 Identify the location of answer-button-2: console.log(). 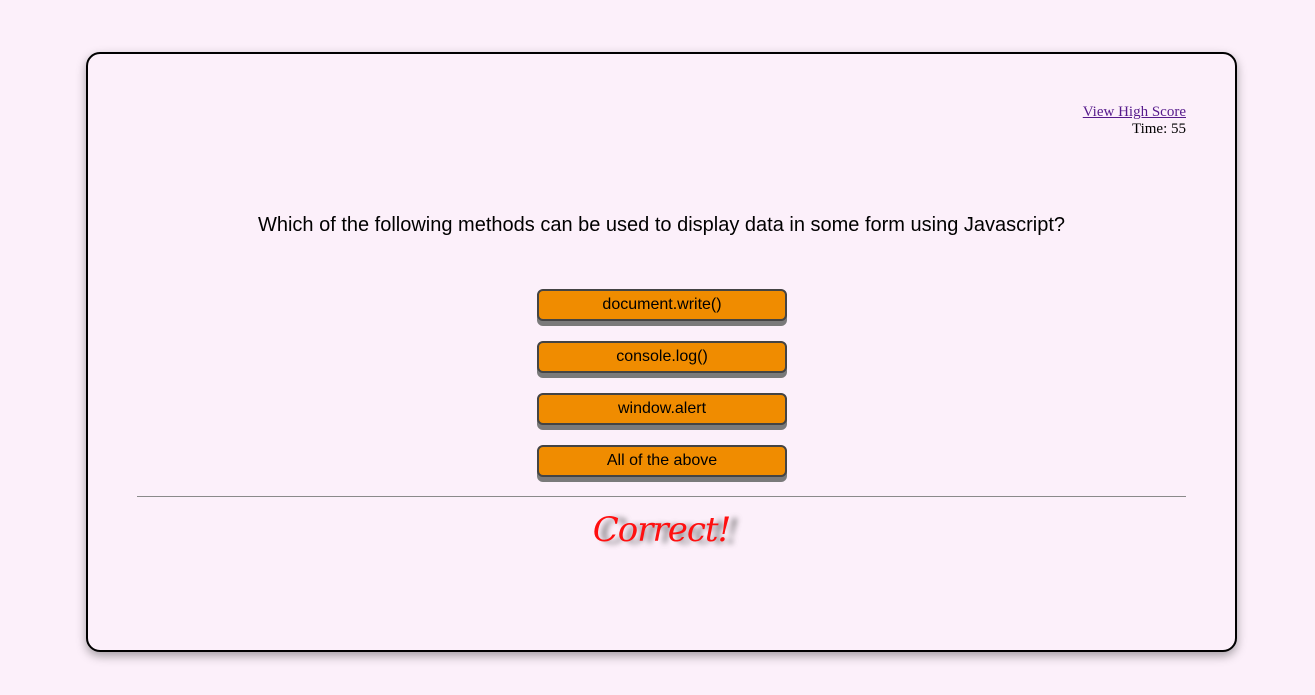
(662, 357).